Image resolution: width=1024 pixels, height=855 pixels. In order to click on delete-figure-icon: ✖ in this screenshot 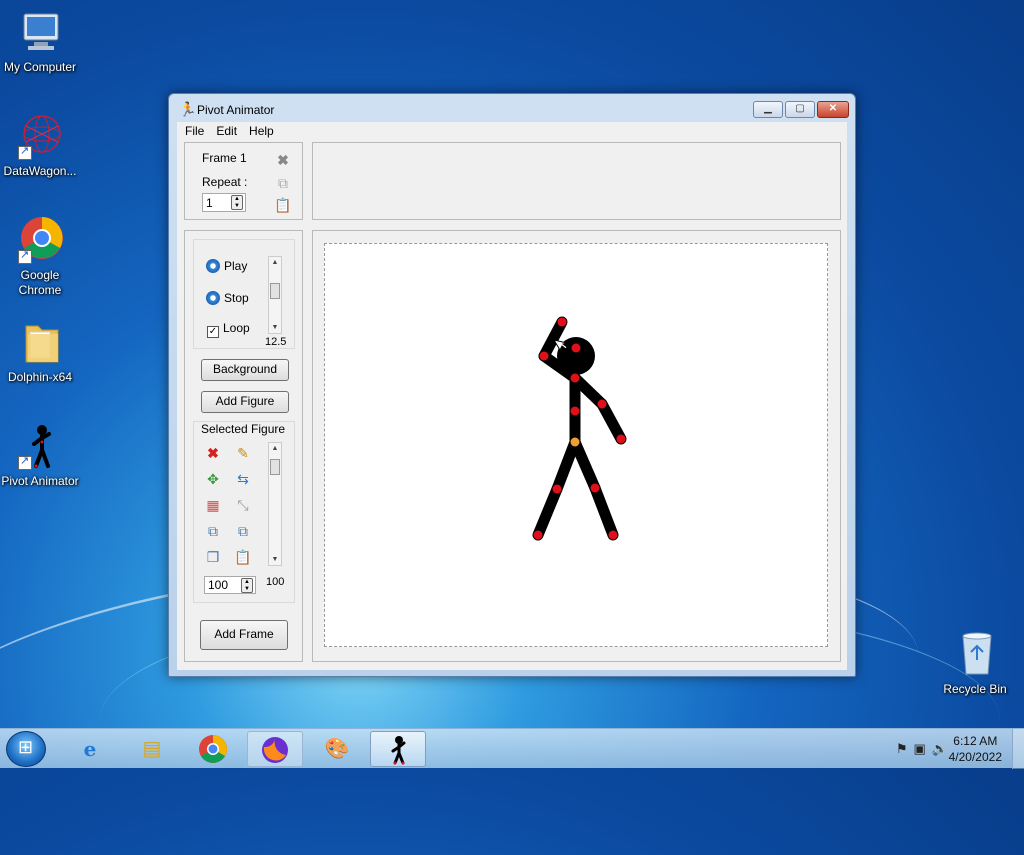, I will do `click(213, 453)`.